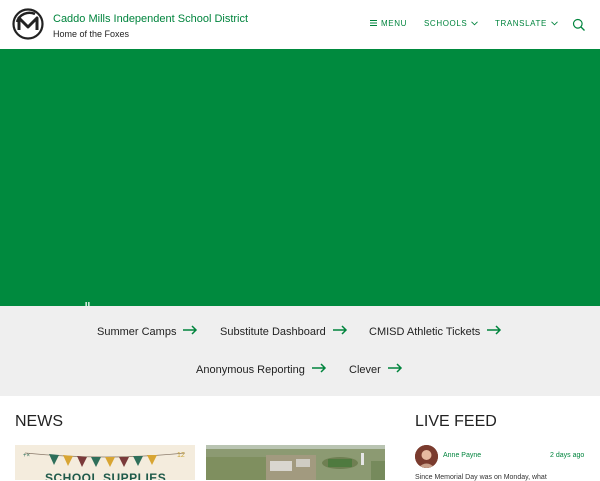 This screenshot has width=600, height=481. I want to click on quicklink-label: Summer Camps, so click(137, 331).